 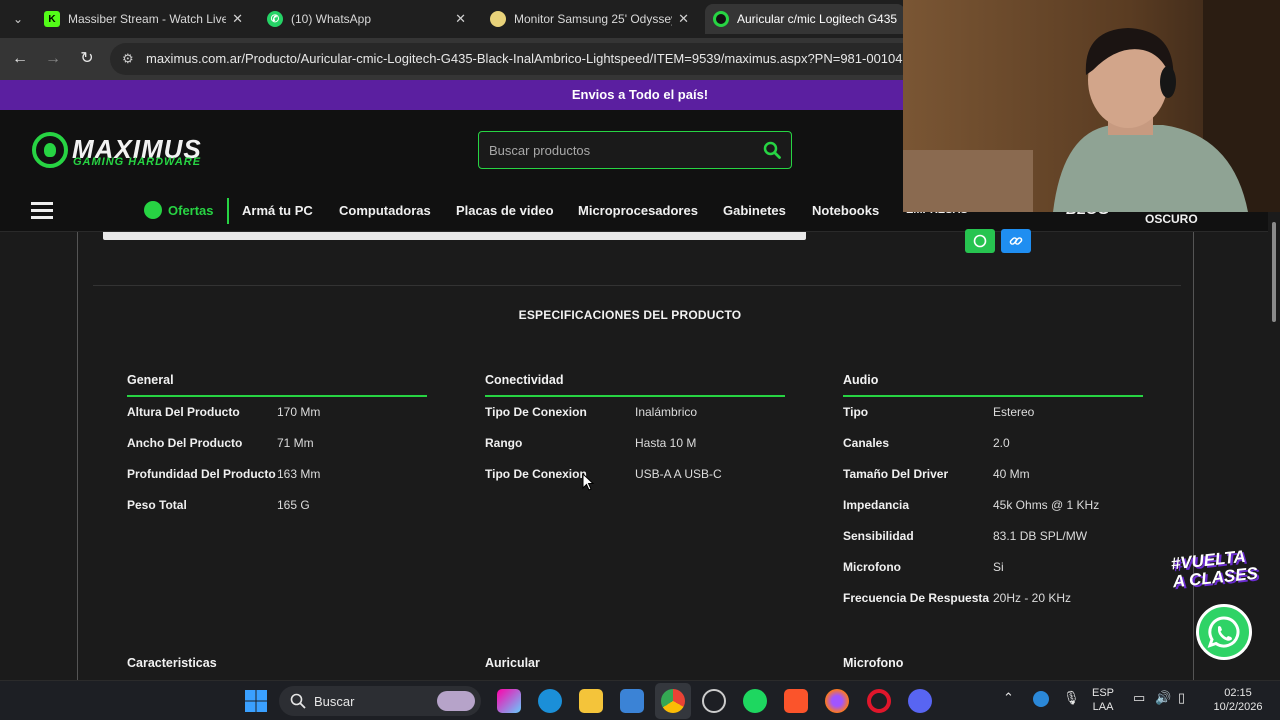 I want to click on spec-row: Ancho Del Producto 71 Mm, so click(x=277, y=450).